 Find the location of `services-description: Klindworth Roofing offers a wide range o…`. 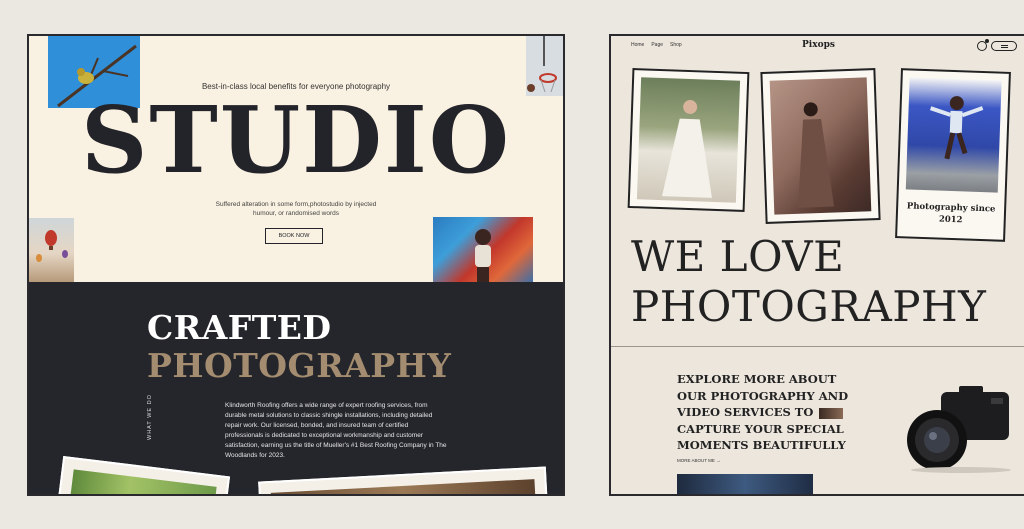

services-description: Klindworth Roofing offers a wide range o… is located at coordinates (336, 430).